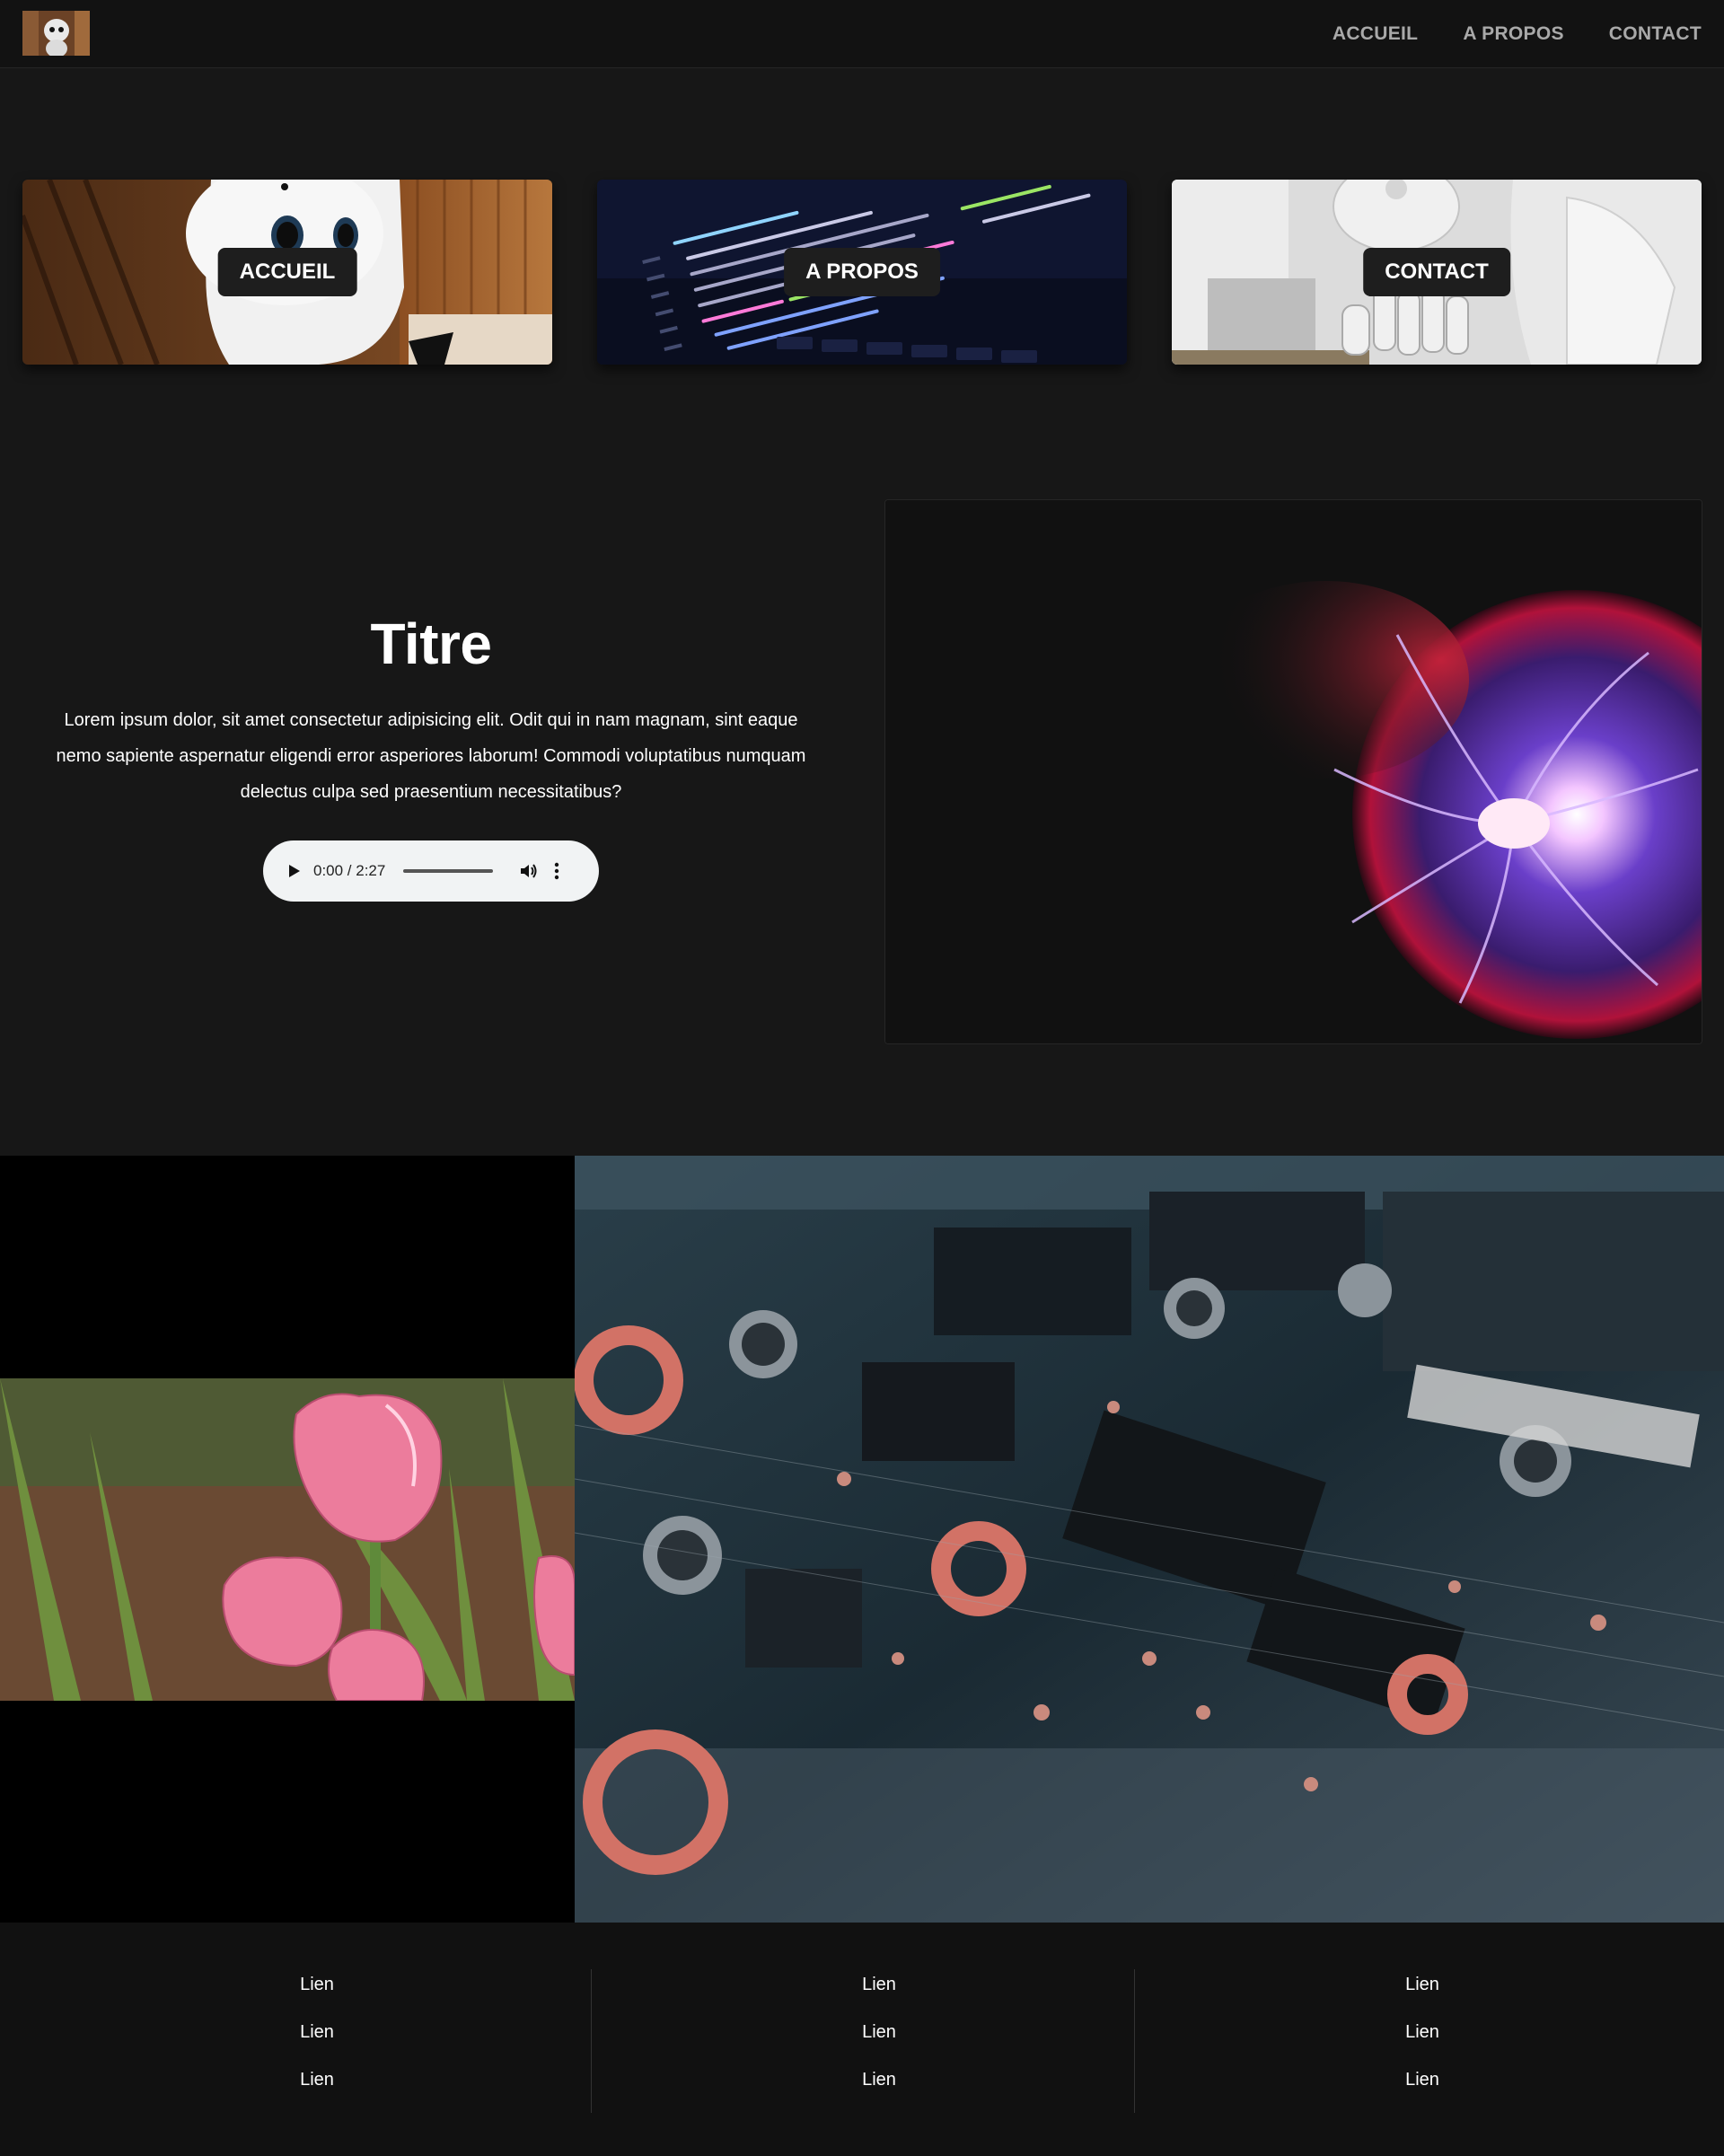  I want to click on nav-link-contact: CONTACT, so click(1655, 34).